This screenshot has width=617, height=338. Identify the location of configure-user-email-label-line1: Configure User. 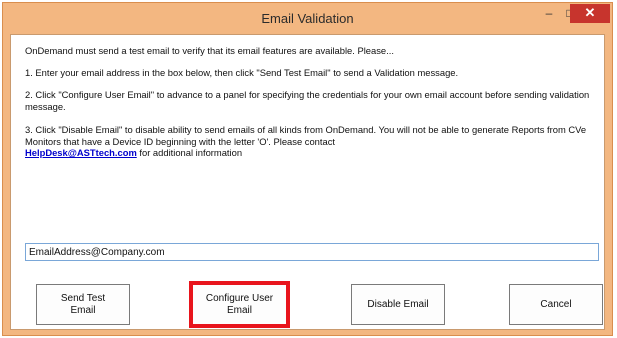
(239, 298).